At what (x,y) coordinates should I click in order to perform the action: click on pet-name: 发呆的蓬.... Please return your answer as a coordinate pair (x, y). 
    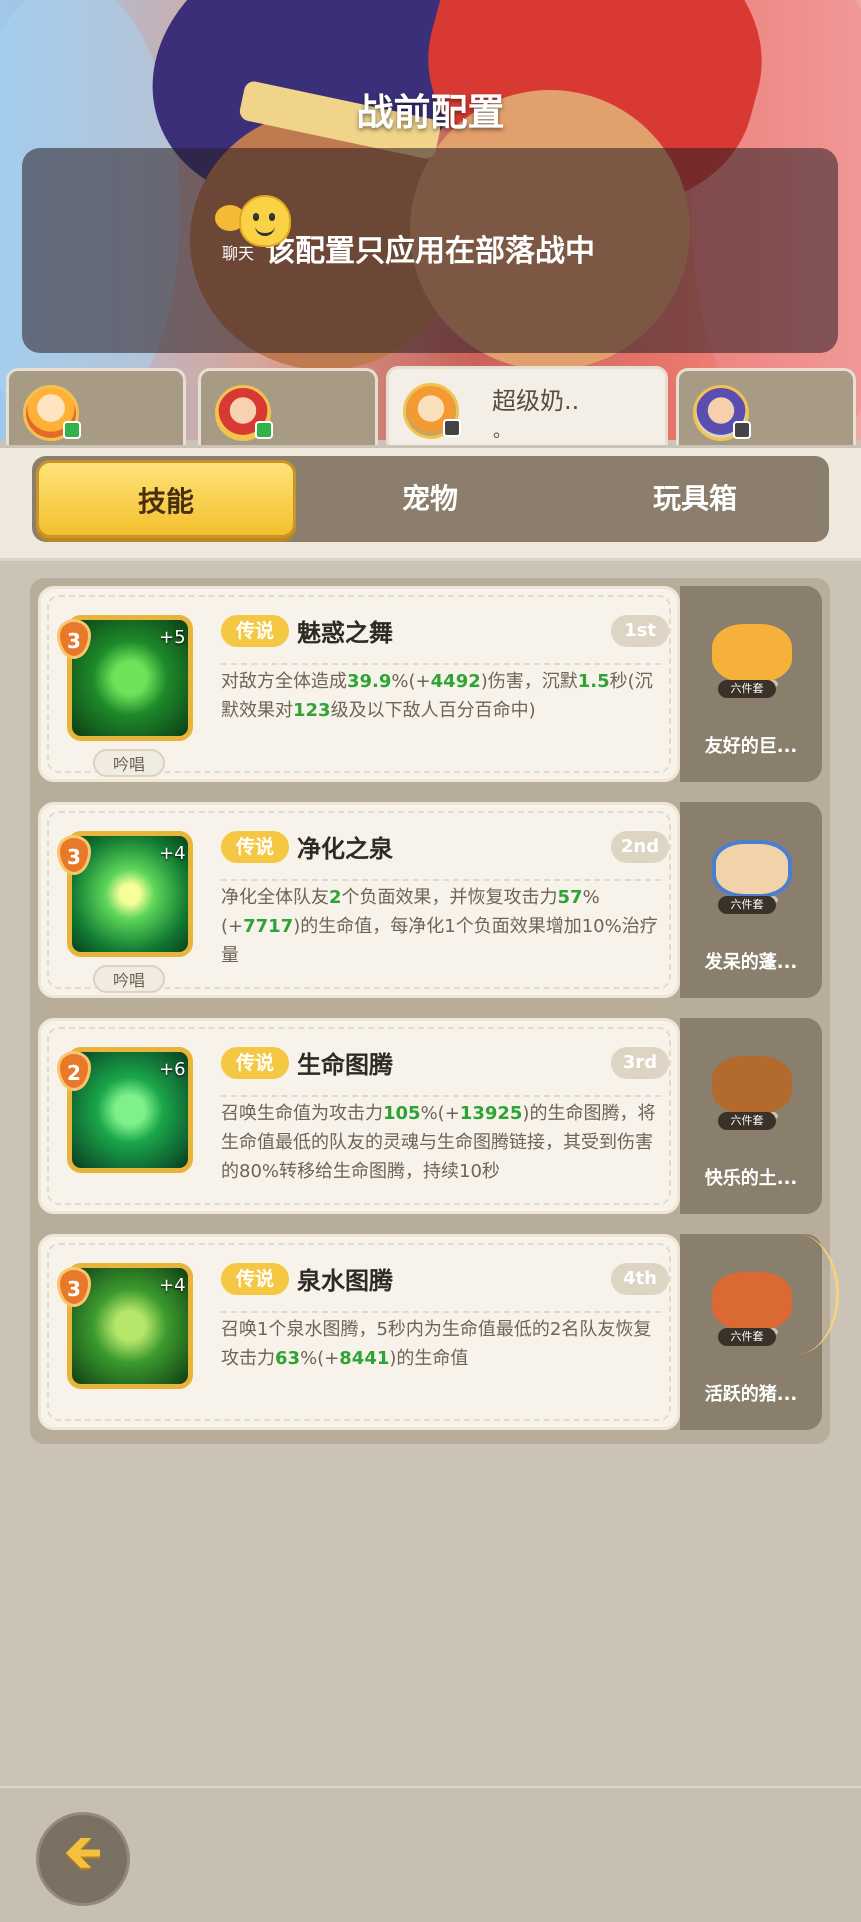
    Looking at the image, I should click on (751, 962).